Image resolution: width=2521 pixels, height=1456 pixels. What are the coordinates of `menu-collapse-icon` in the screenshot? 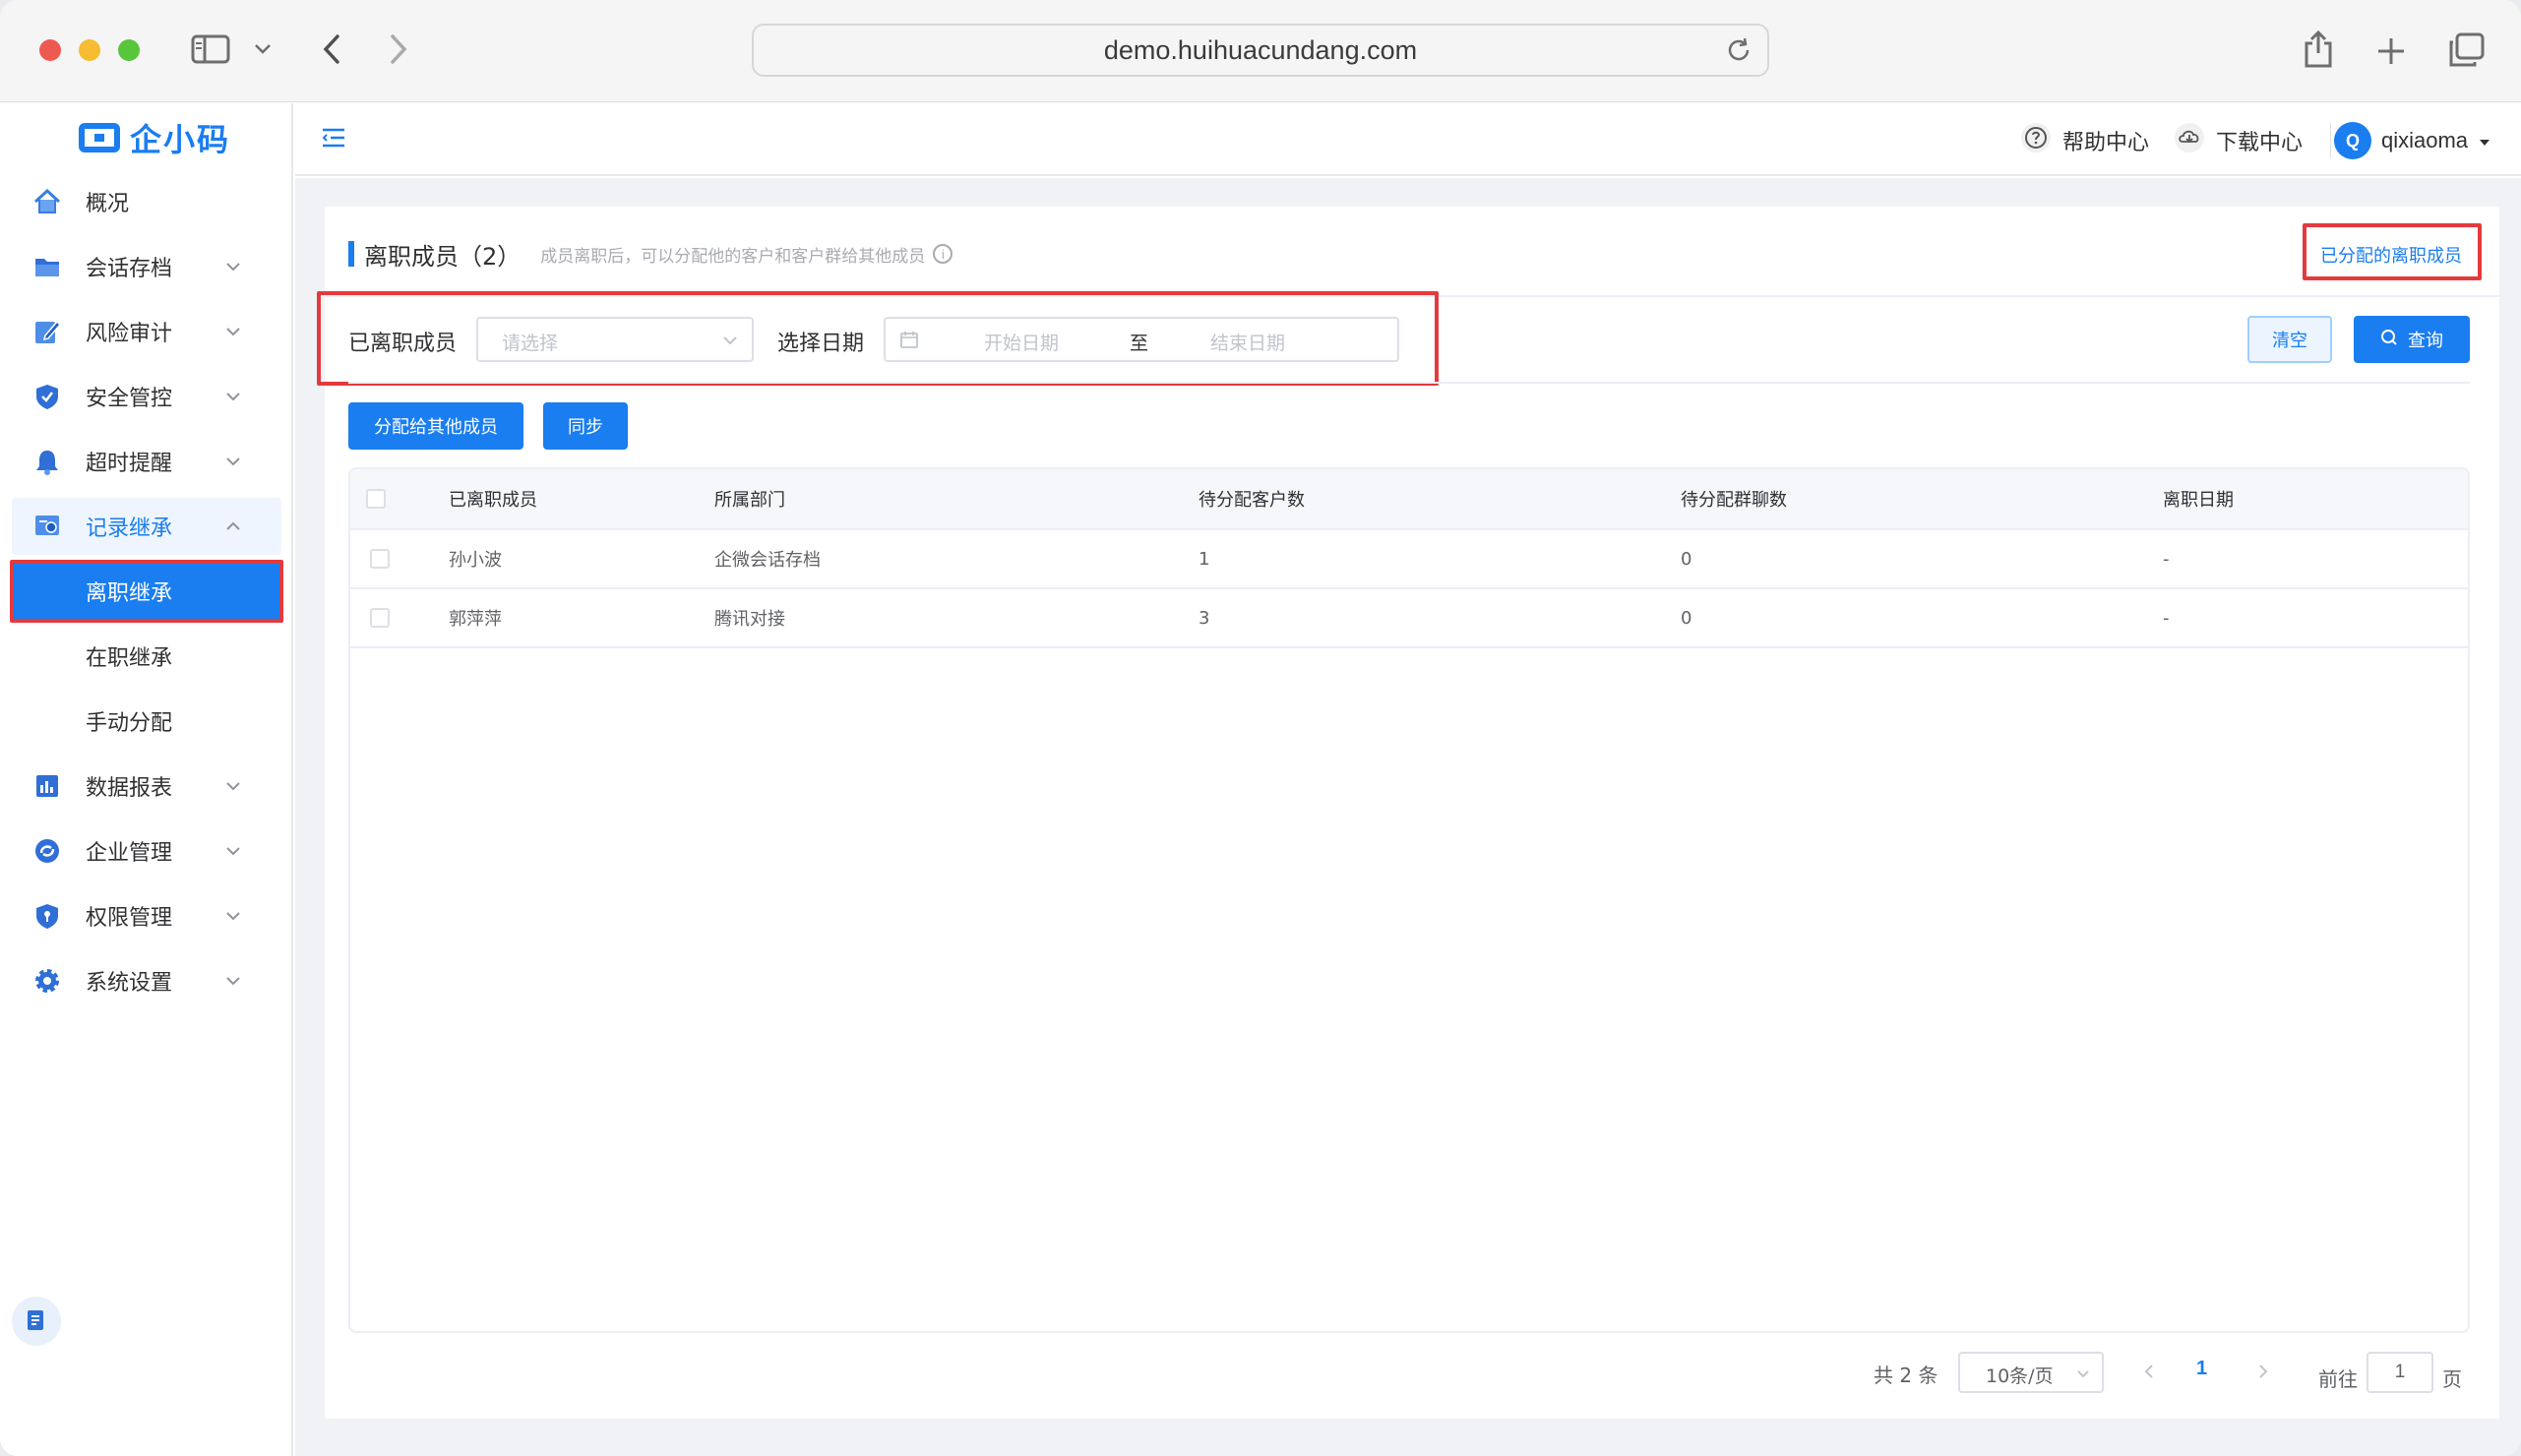 It's located at (335, 138).